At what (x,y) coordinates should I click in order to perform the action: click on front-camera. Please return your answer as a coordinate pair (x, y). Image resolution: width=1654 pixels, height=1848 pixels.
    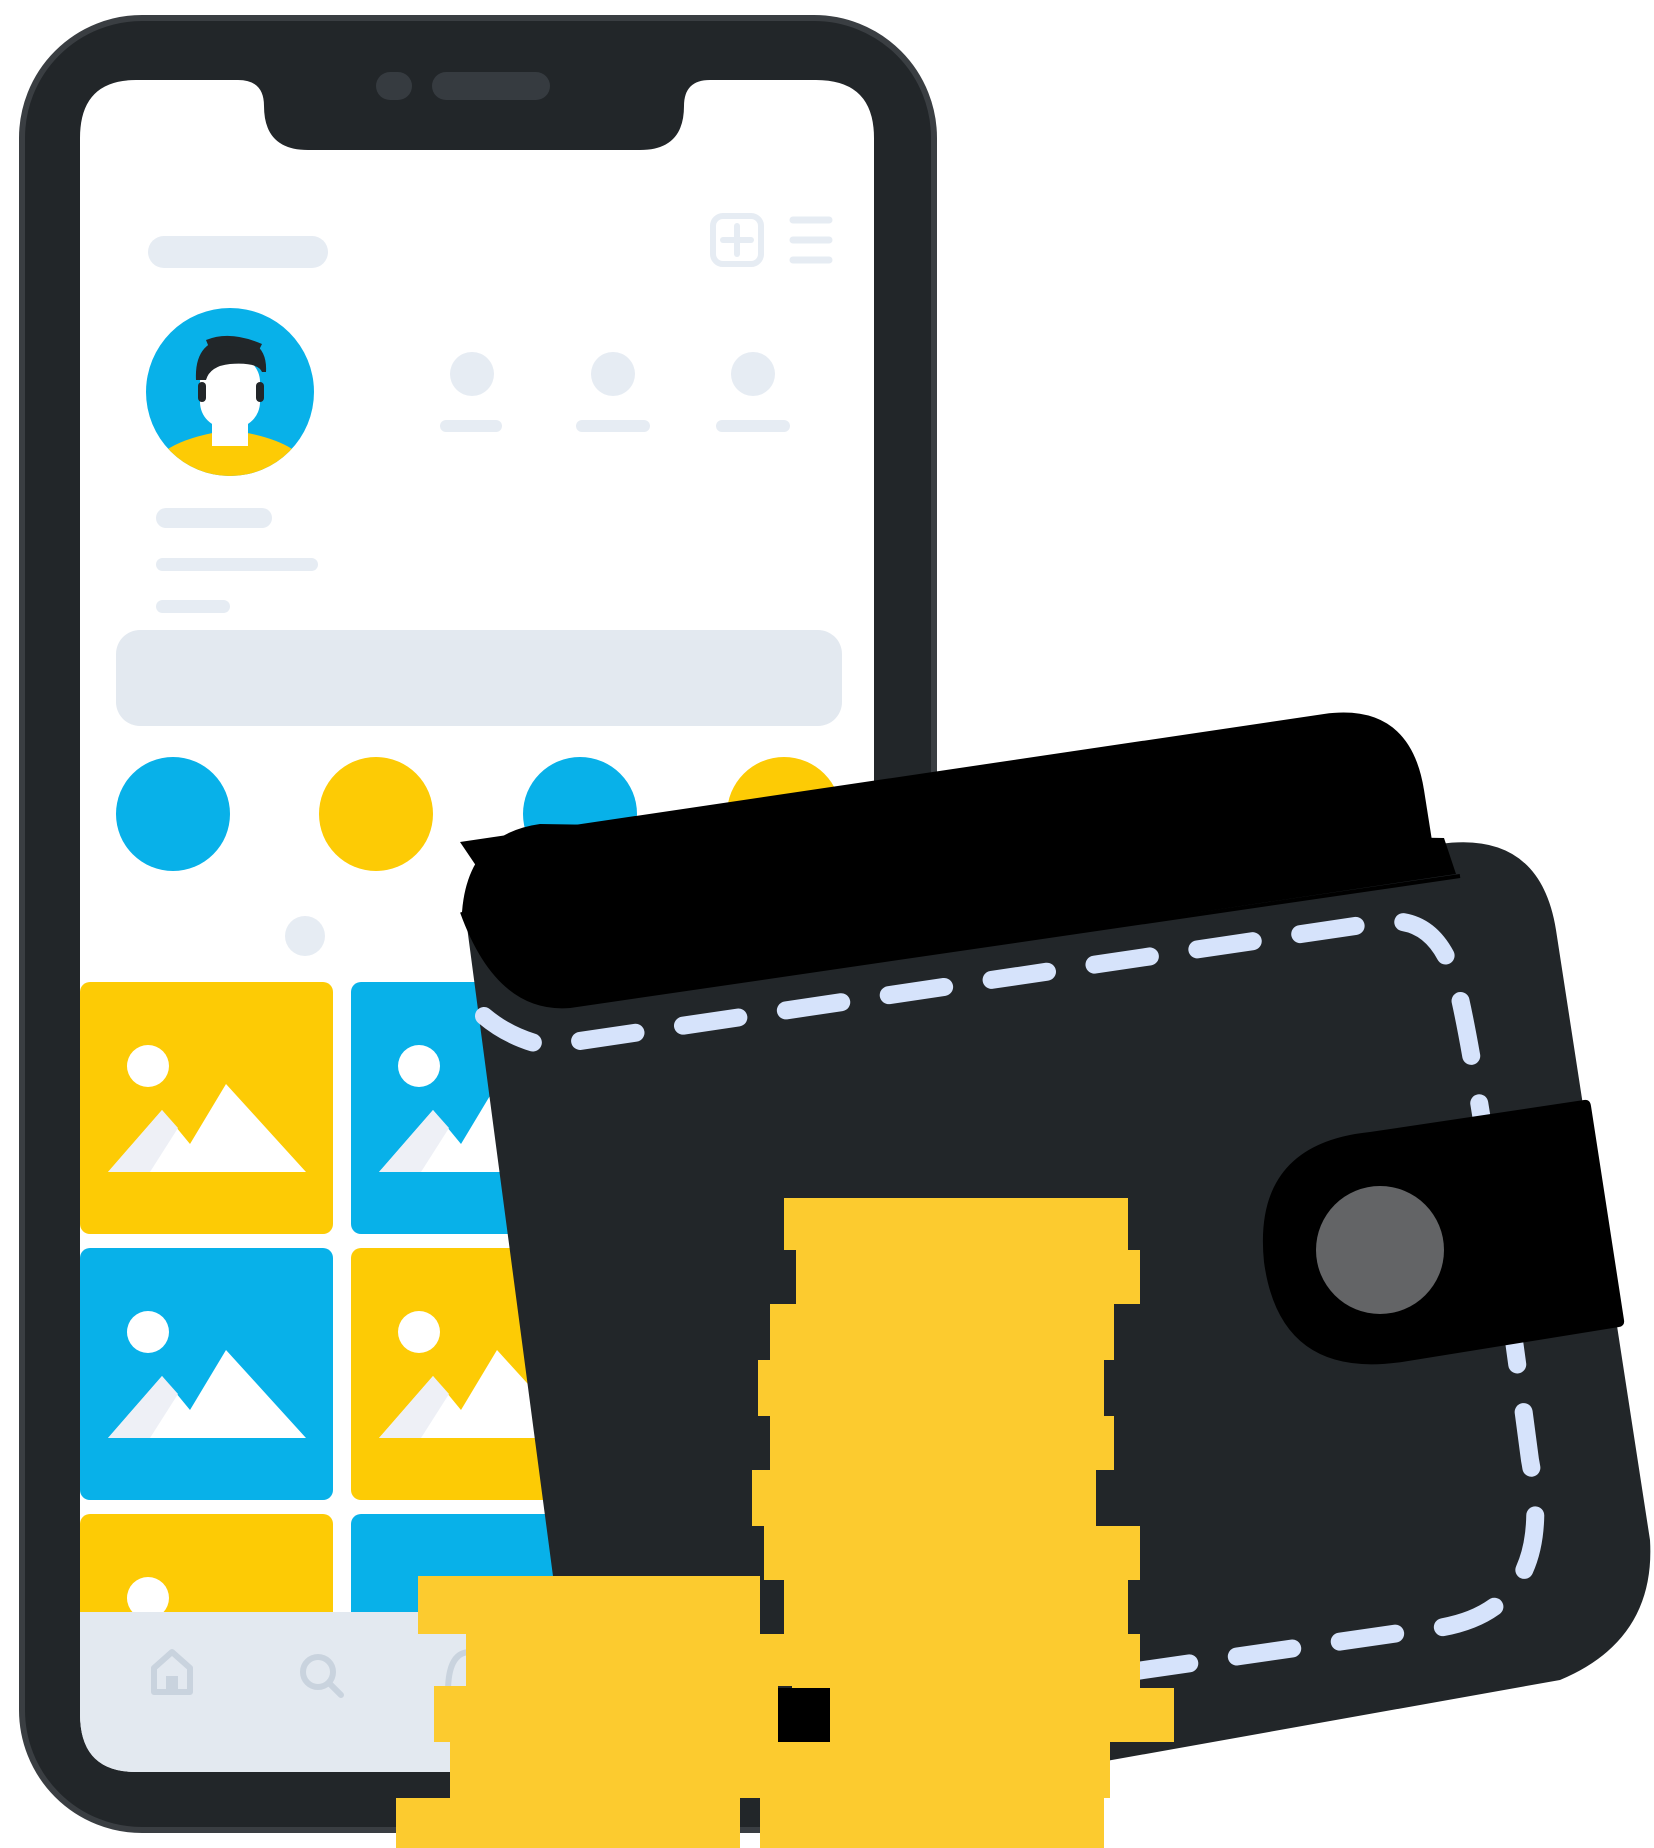
    Looking at the image, I should click on (394, 86).